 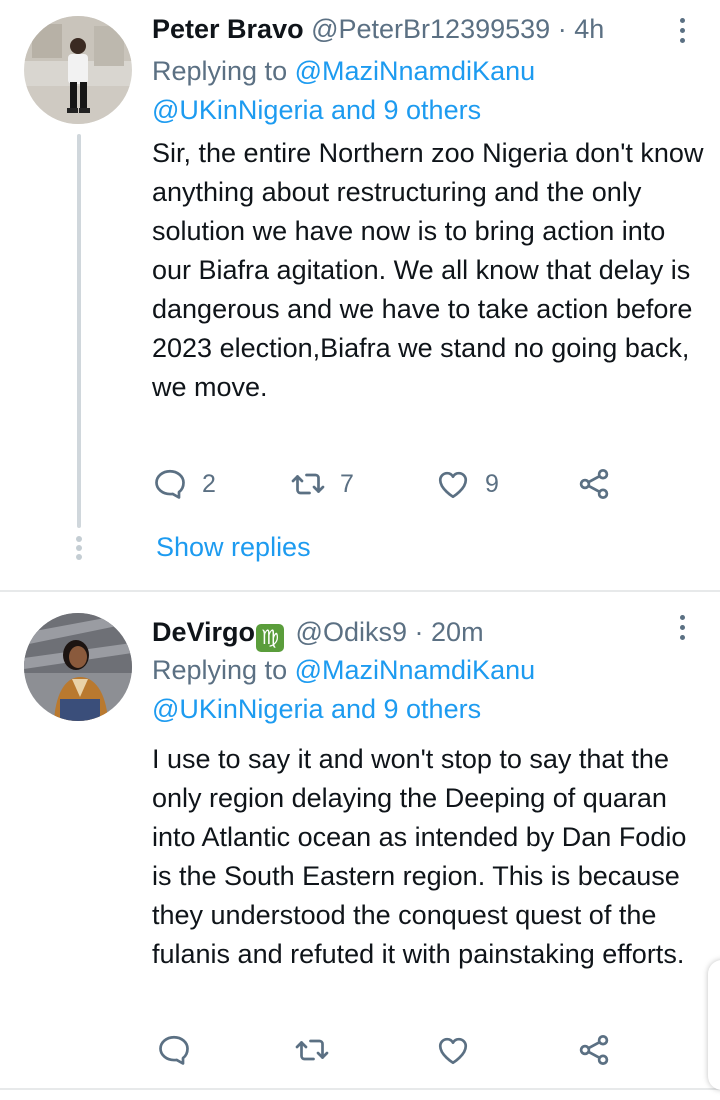 I want to click on reply-count: 2, so click(x=209, y=483).